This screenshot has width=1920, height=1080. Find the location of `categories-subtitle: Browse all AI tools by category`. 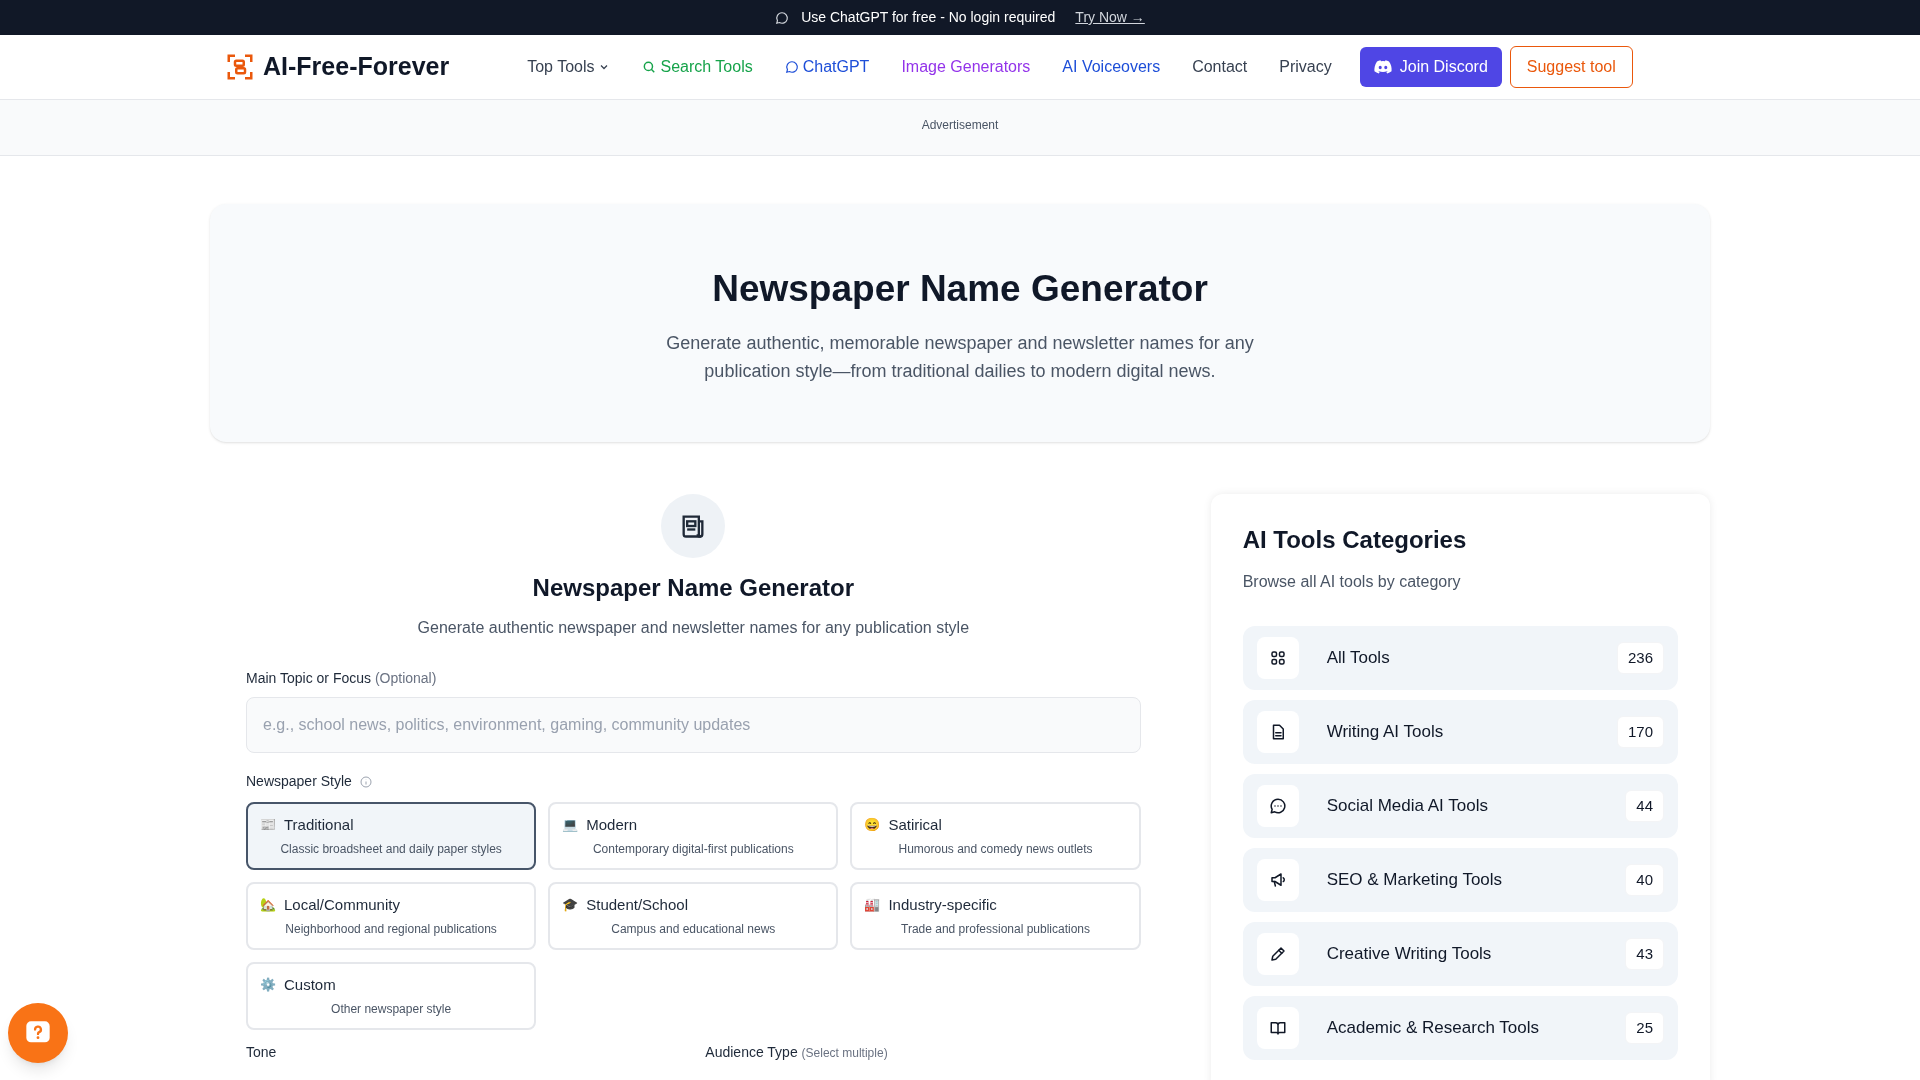

categories-subtitle: Browse all AI tools by category is located at coordinates (1352, 582).